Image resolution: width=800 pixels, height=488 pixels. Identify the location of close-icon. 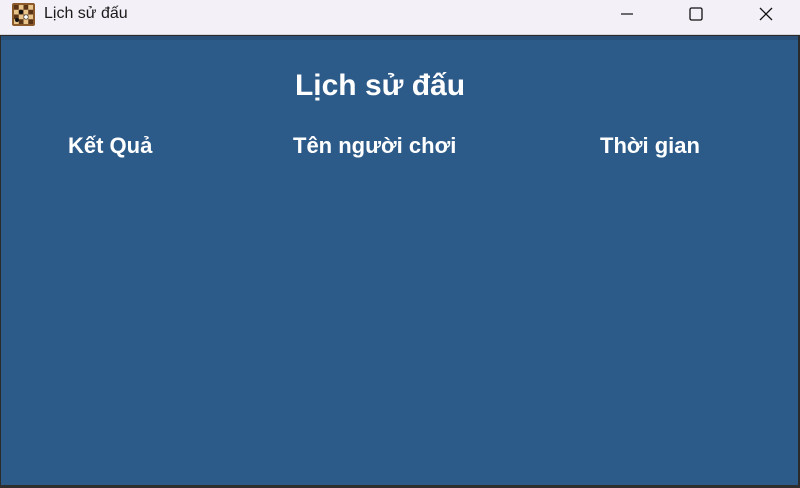
(766, 14).